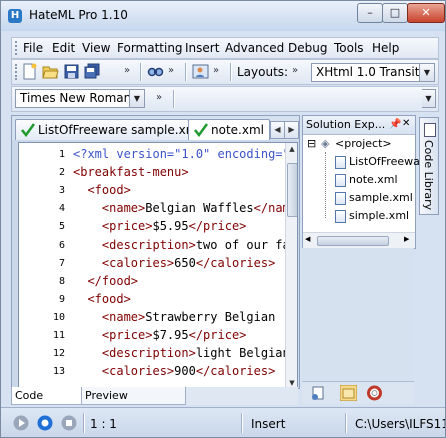  I want to click on play-icon, so click(21, 423).